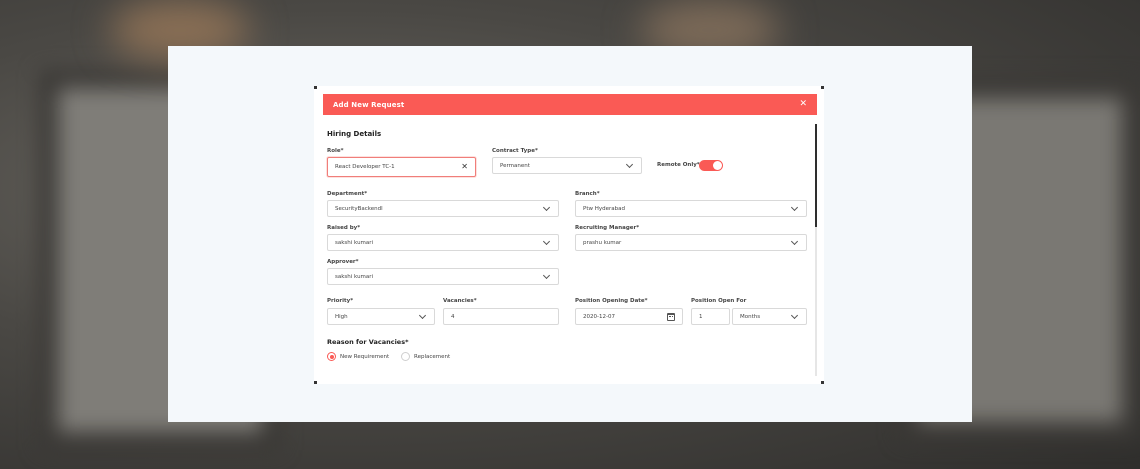 Image resolution: width=1140 pixels, height=469 pixels. What do you see at coordinates (710, 316) in the screenshot?
I see `position-open-for-number-input: 1` at bounding box center [710, 316].